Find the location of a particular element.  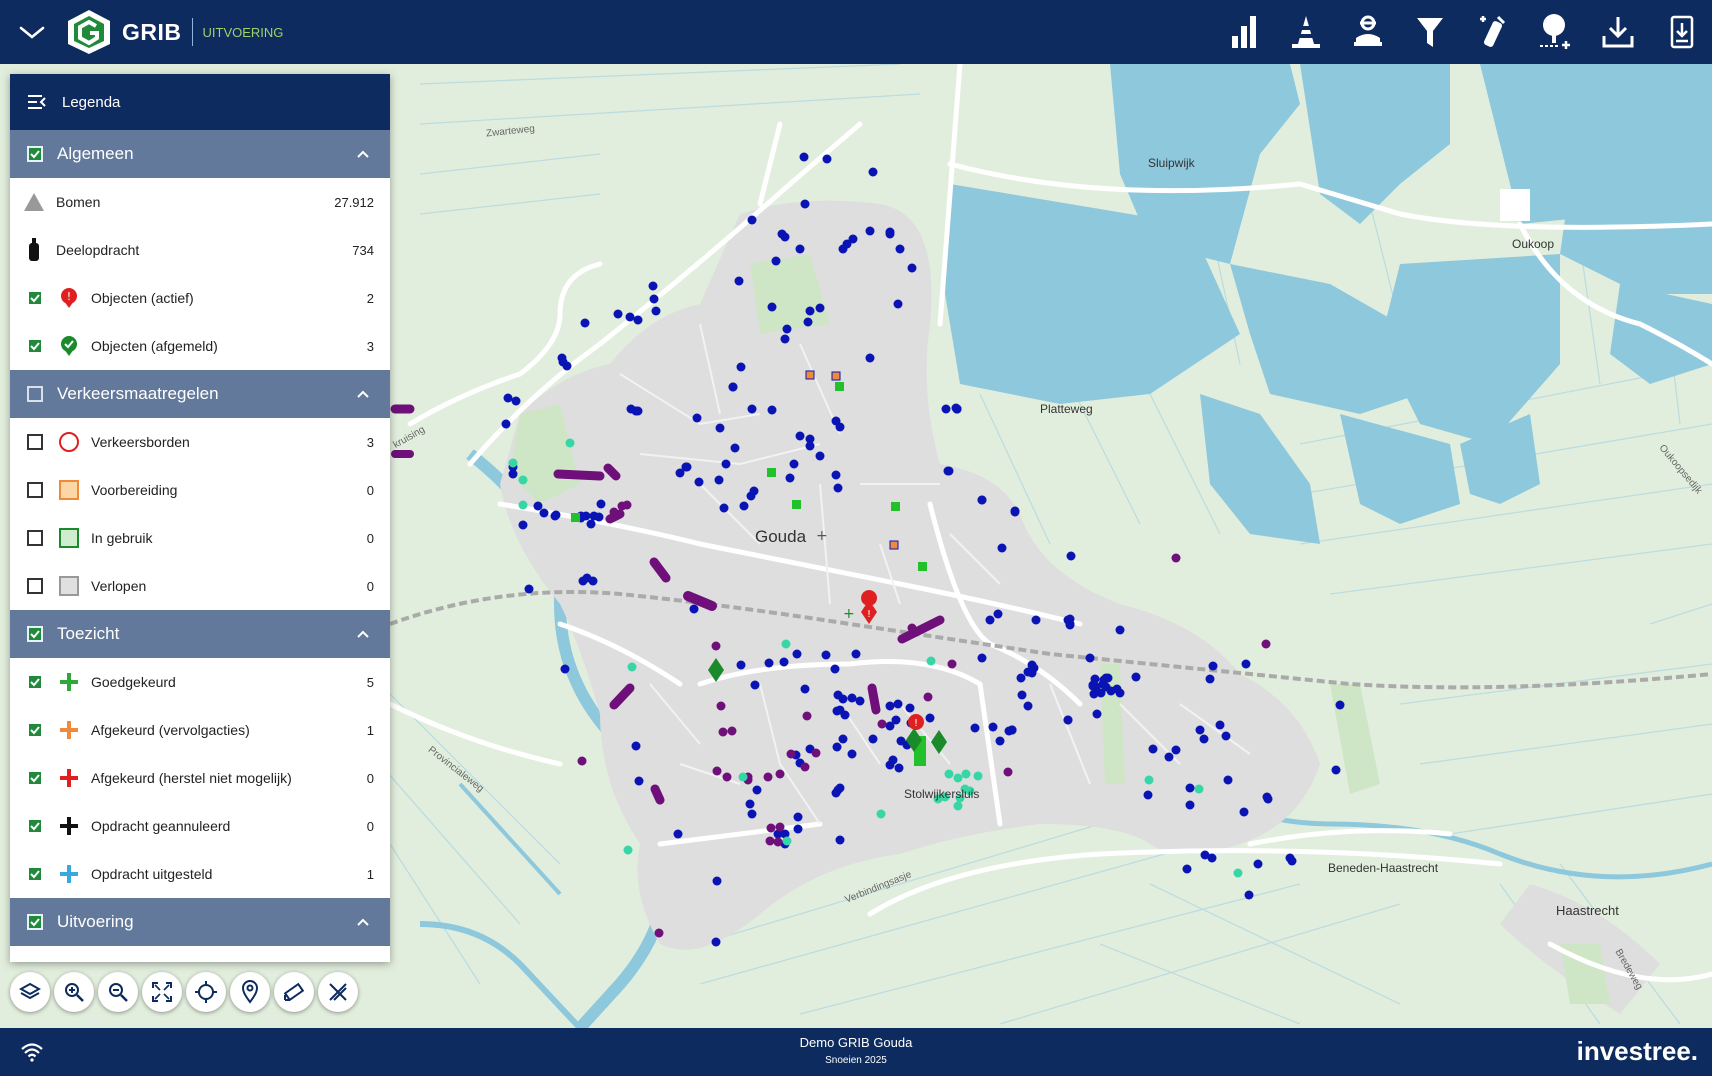

legend-label: Verlopen is located at coordinates (119, 586).